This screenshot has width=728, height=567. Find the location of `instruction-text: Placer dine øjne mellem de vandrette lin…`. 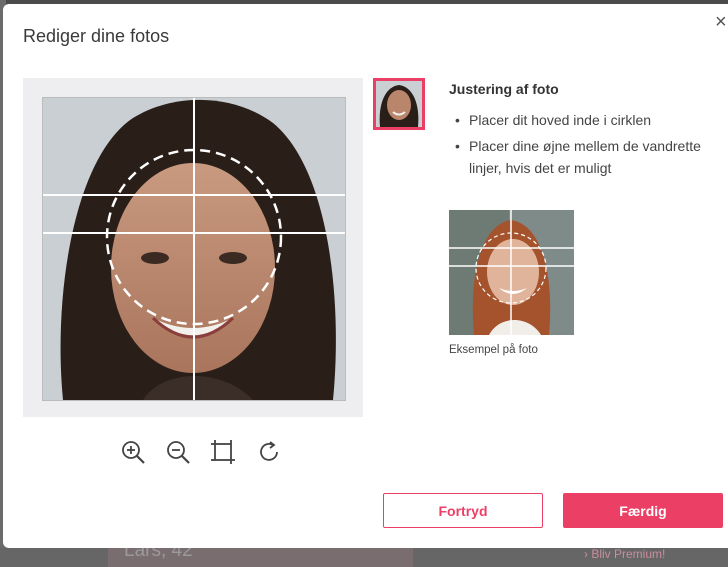

instruction-text: Placer dine øjne mellem de vandrette lin… is located at coordinates (585, 157).